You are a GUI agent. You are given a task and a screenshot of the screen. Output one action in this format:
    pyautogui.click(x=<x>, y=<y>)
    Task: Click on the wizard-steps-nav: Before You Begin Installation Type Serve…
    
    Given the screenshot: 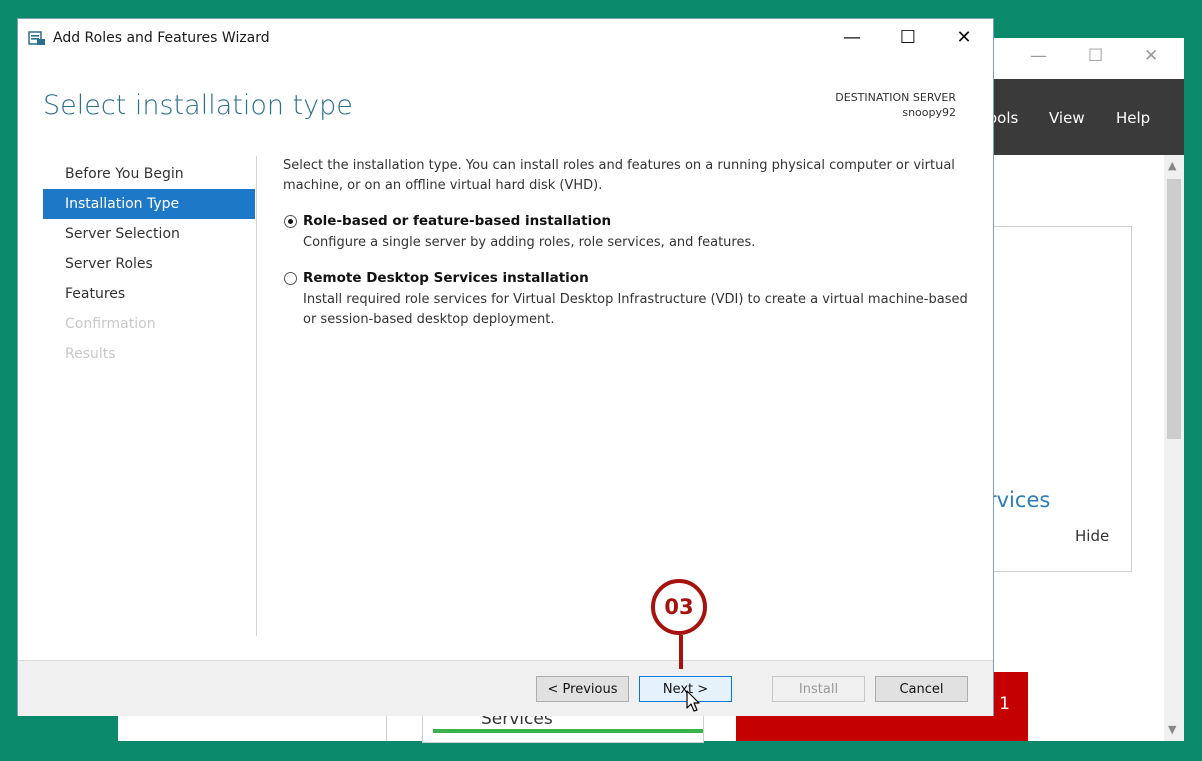 What is the action you would take?
    pyautogui.click(x=149, y=264)
    